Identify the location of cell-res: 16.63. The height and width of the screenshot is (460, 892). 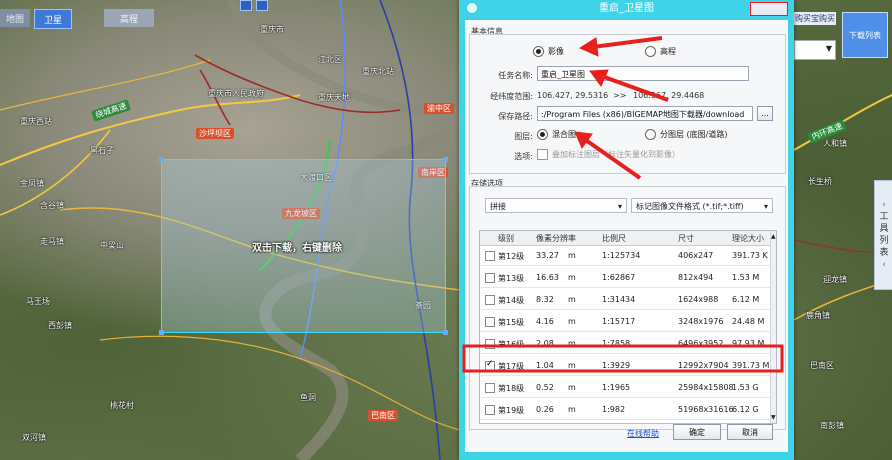
(547, 277).